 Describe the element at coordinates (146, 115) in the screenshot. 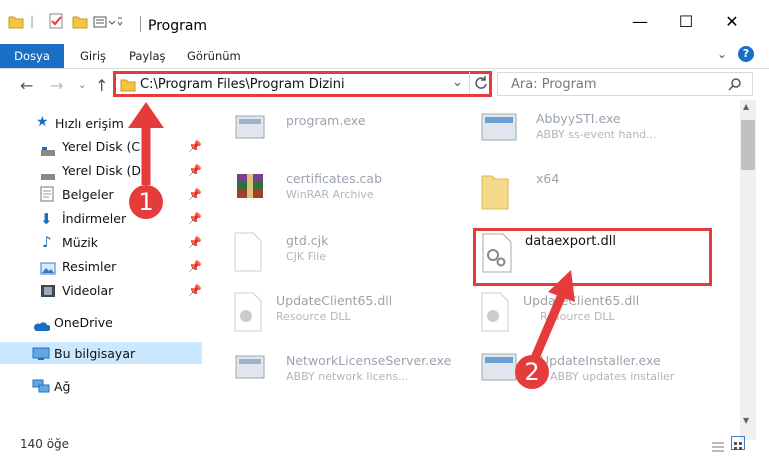

I see `arrow-1-head` at that location.